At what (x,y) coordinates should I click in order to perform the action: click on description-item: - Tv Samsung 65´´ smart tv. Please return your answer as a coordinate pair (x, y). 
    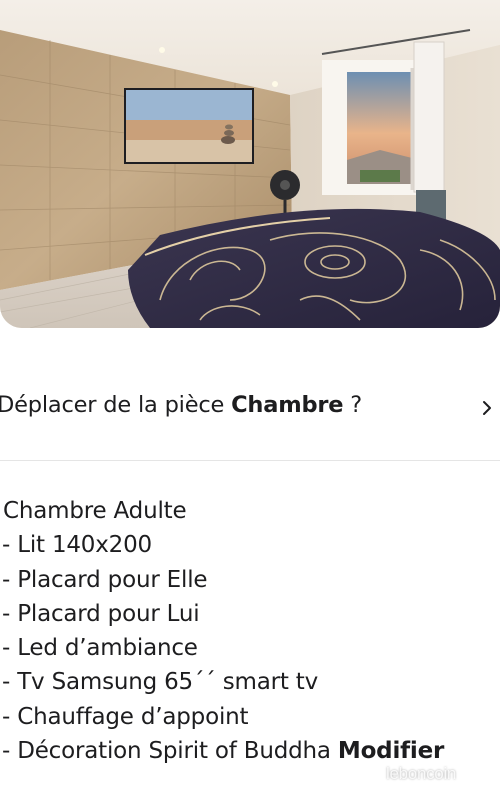
    Looking at the image, I should click on (160, 682).